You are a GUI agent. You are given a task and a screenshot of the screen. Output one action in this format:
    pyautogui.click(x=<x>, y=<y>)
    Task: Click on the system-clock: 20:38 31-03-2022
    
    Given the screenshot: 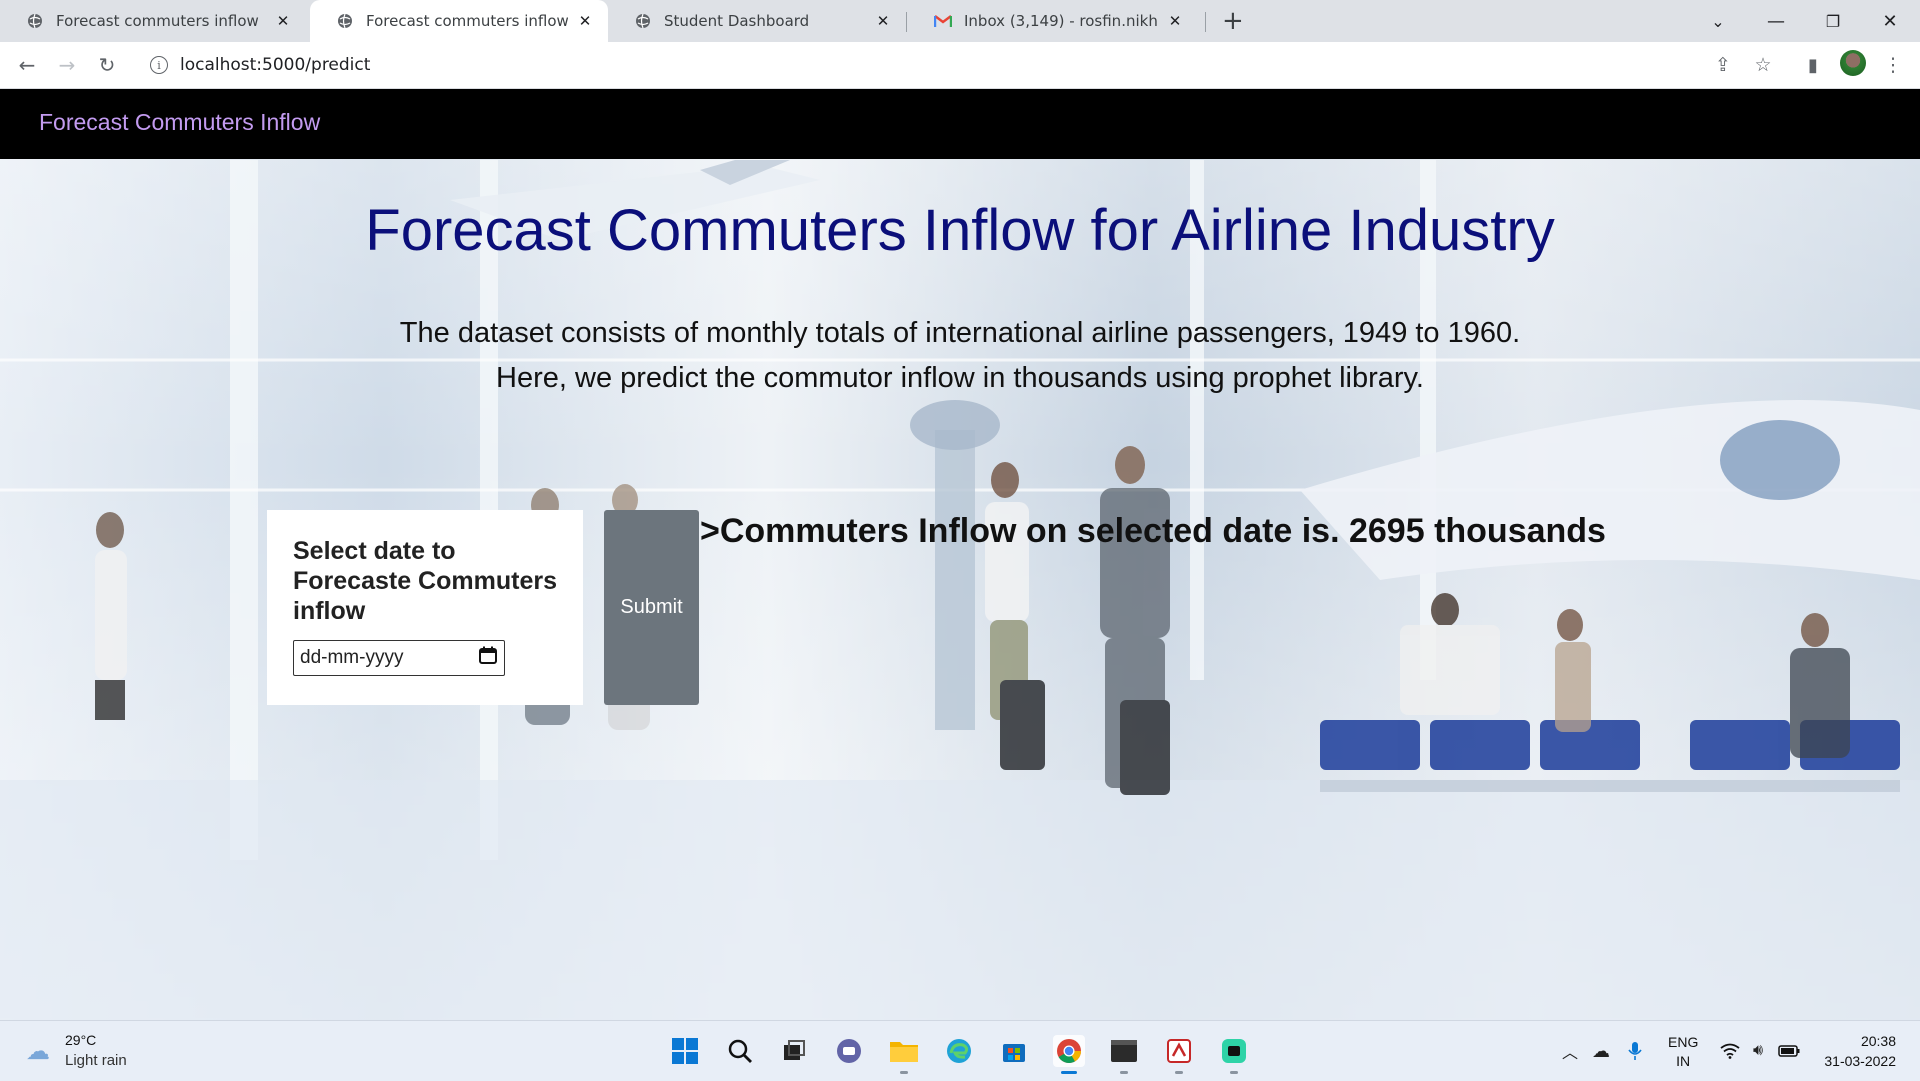 What is the action you would take?
    pyautogui.click(x=1853, y=1051)
    